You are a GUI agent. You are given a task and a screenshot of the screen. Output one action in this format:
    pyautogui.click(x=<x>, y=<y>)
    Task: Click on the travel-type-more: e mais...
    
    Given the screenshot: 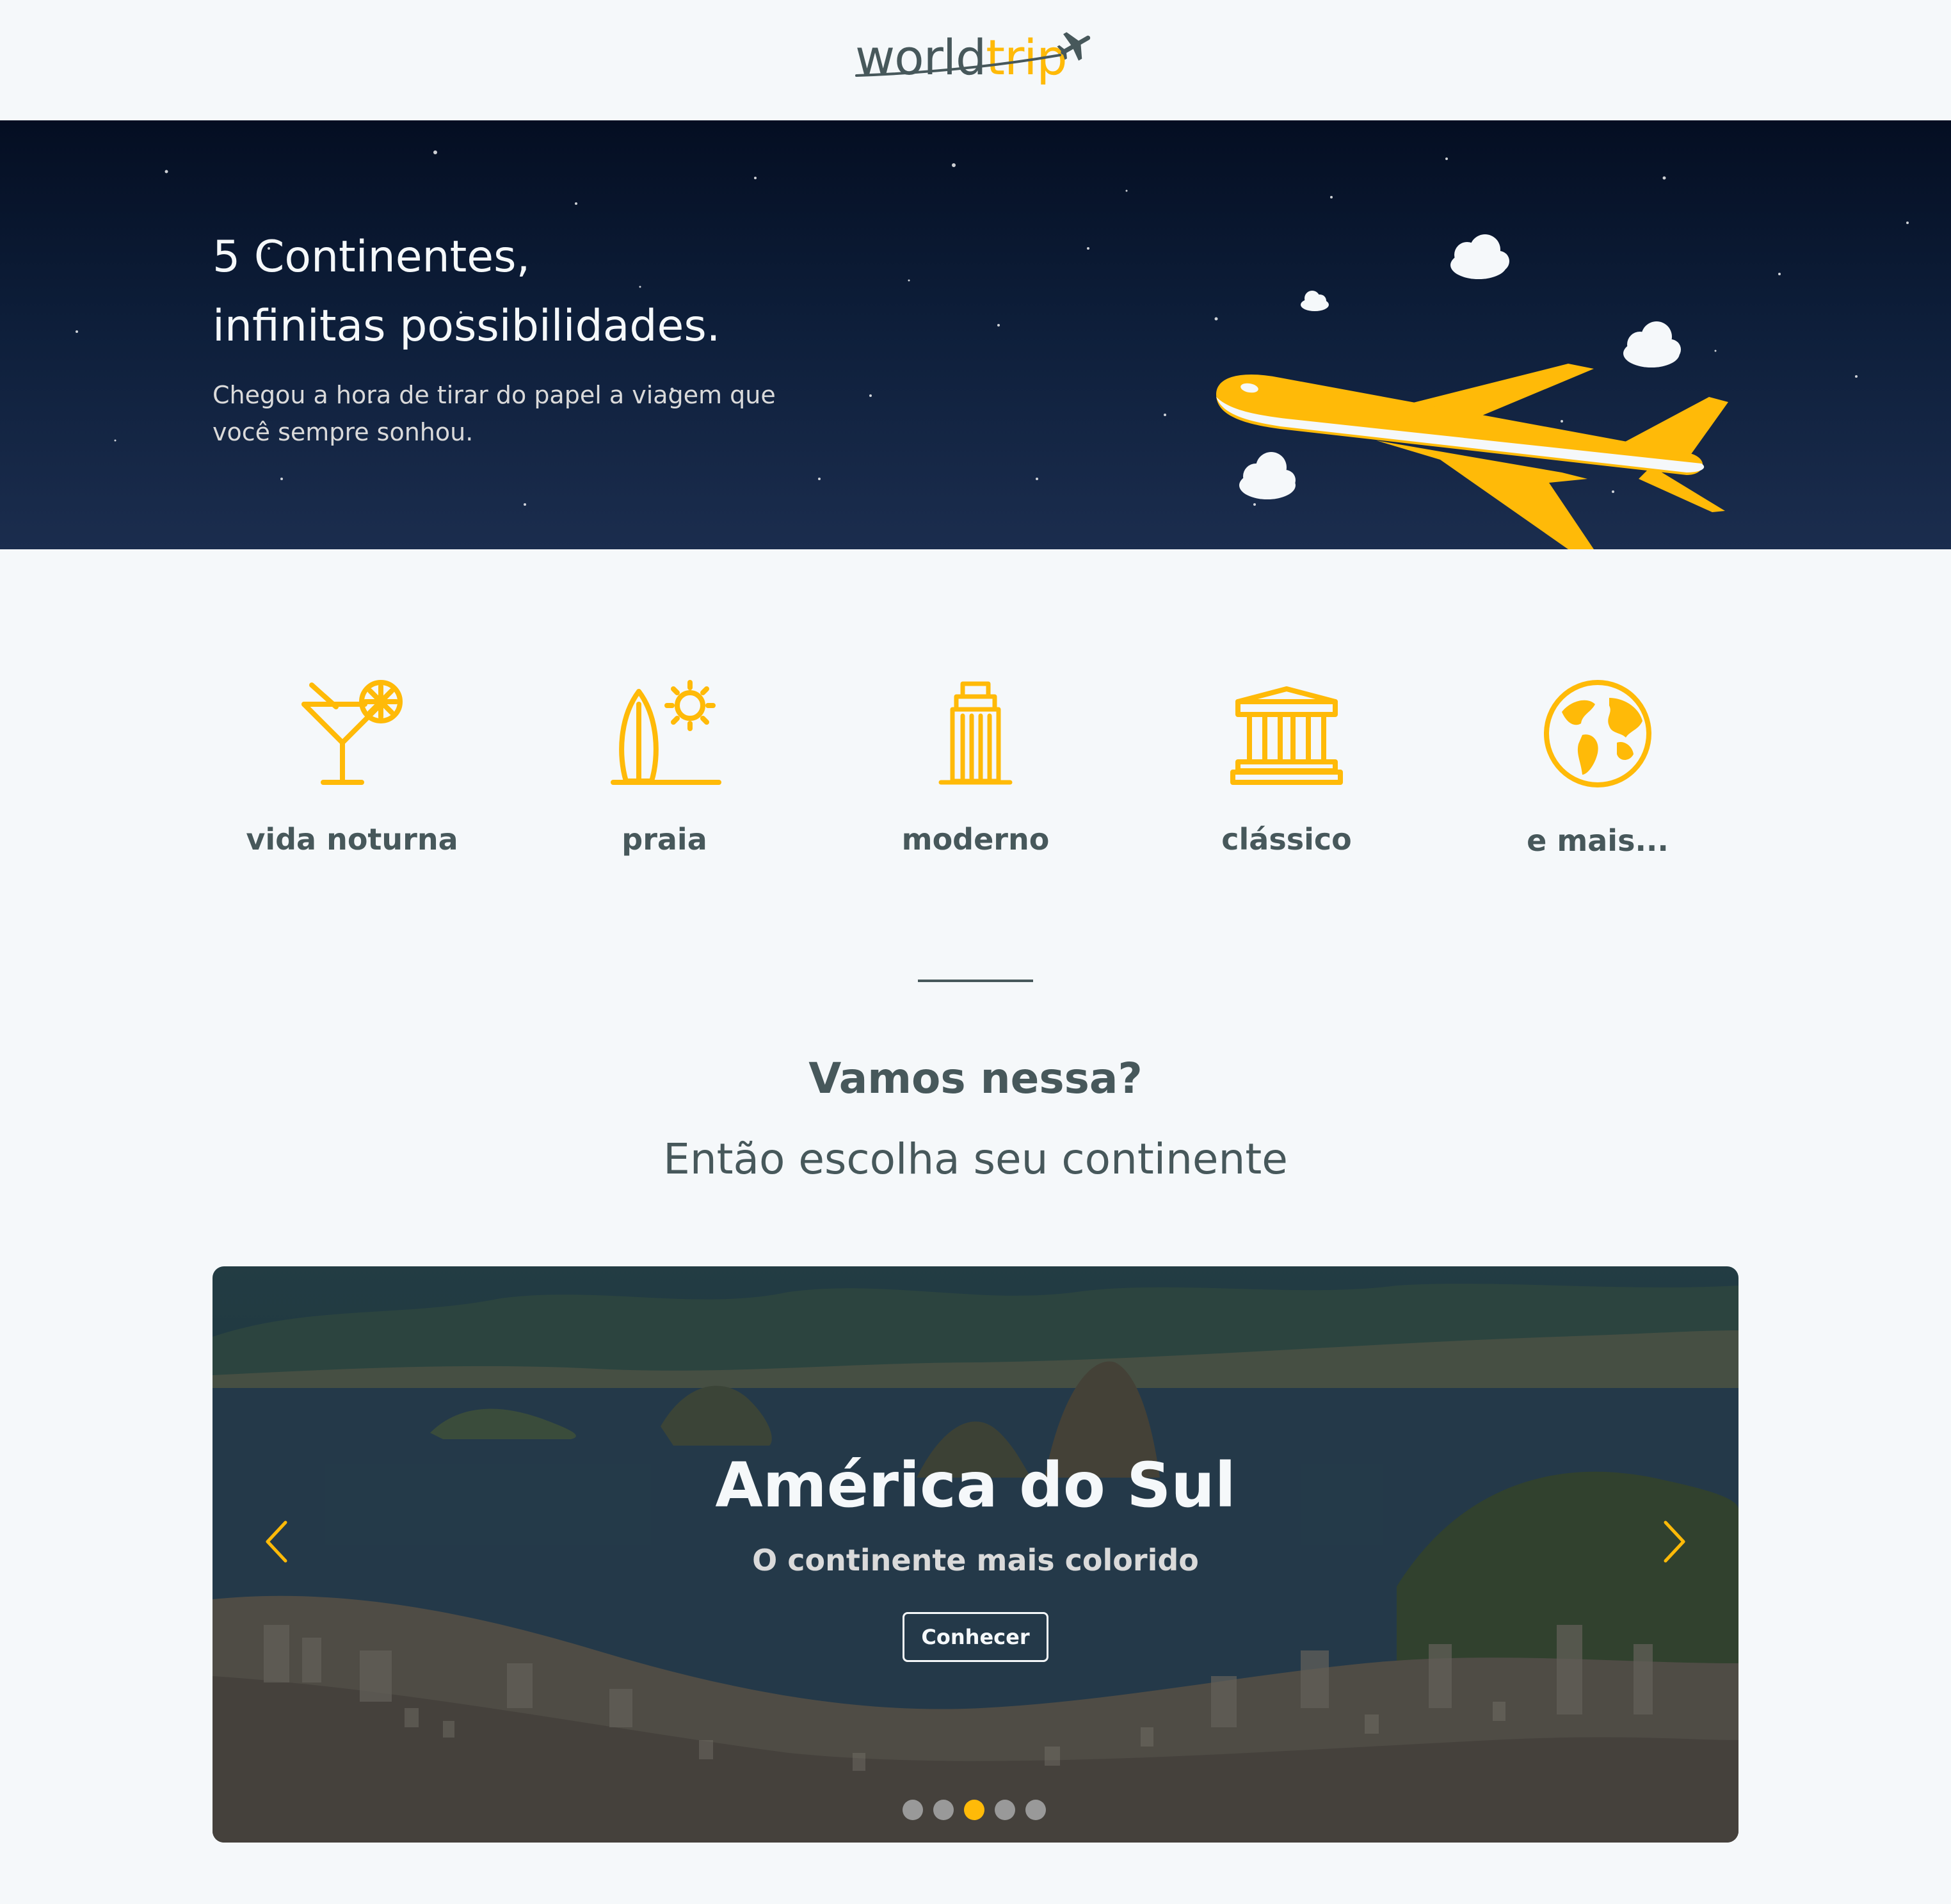 What is the action you would take?
    pyautogui.click(x=1598, y=768)
    